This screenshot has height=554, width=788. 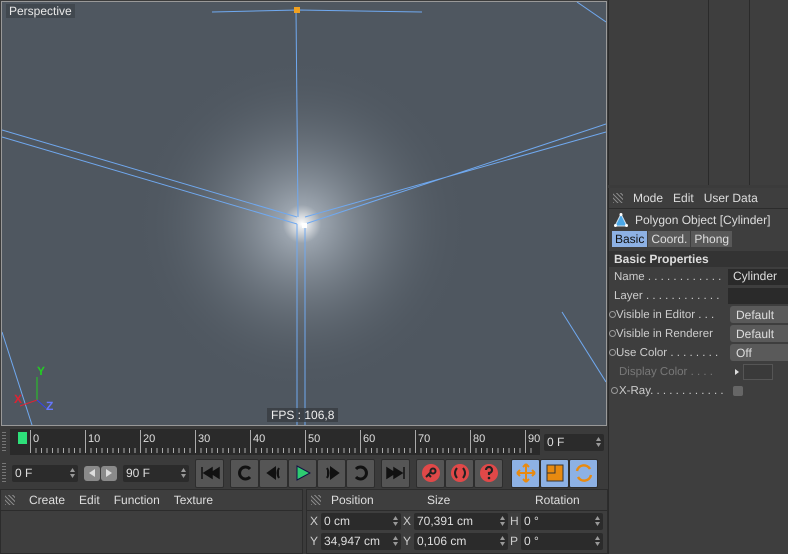 What do you see at coordinates (422, 439) in the screenshot?
I see `tick-label: 70` at bounding box center [422, 439].